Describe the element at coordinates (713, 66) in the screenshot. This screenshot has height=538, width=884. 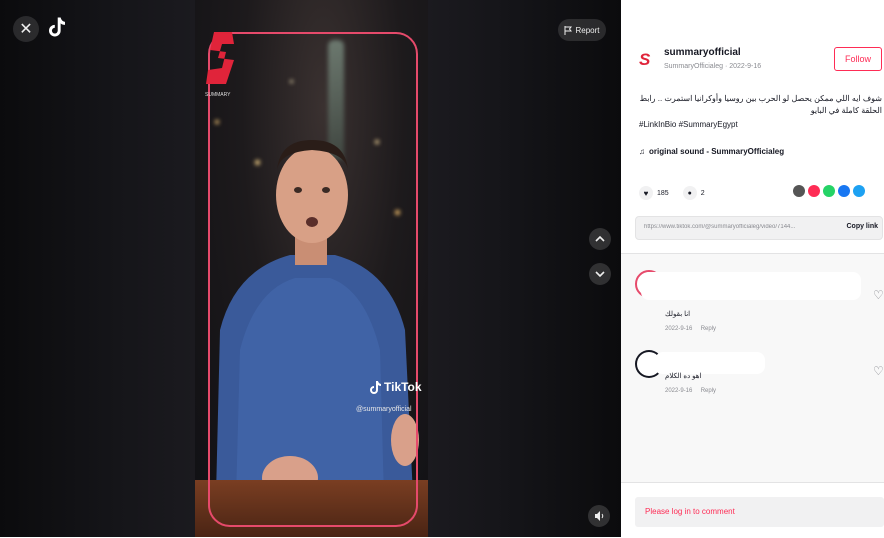
I see `author-meta: SummaryOfficialeg · 2022-9-16` at that location.